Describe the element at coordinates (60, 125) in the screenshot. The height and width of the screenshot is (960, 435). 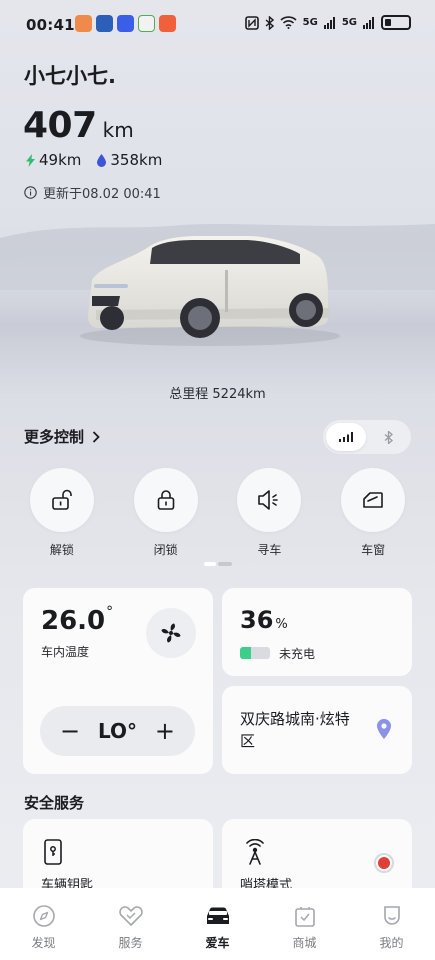
I see `range-value: 407` at that location.